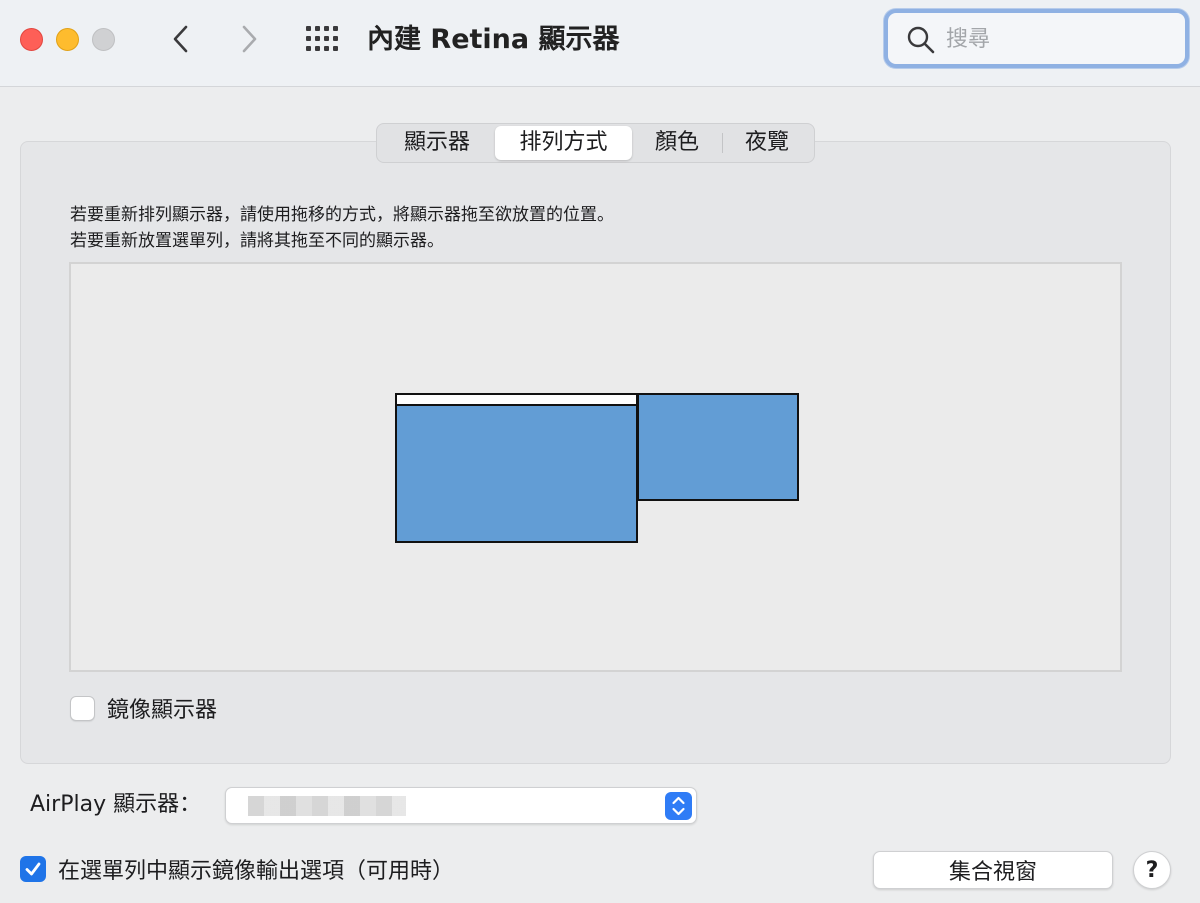 The width and height of the screenshot is (1200, 903). I want to click on search-field, so click(1036, 38).